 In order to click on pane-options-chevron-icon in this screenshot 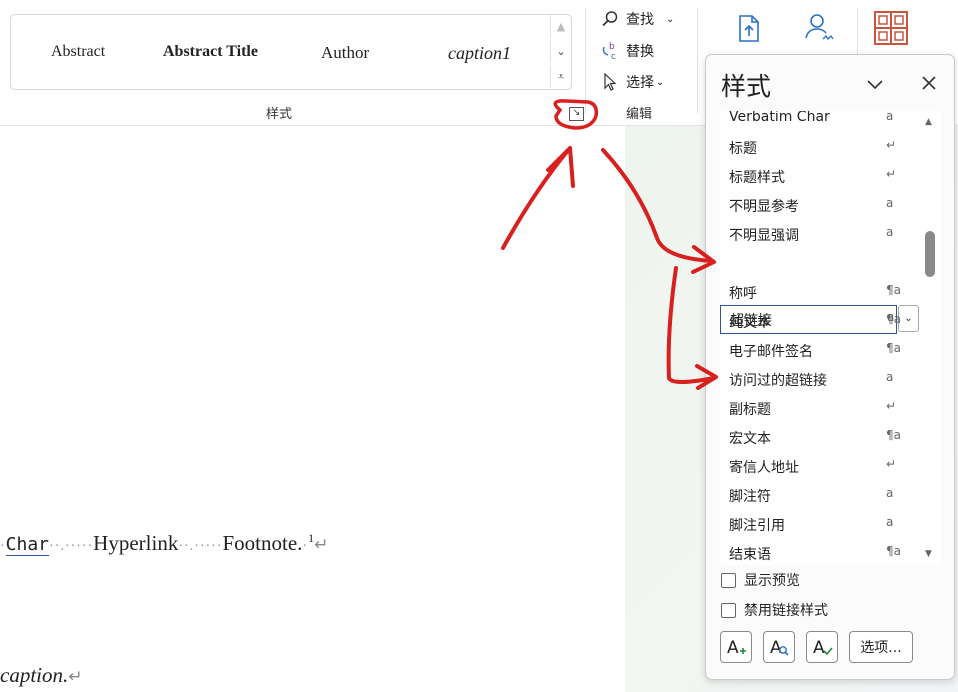, I will do `click(875, 84)`.